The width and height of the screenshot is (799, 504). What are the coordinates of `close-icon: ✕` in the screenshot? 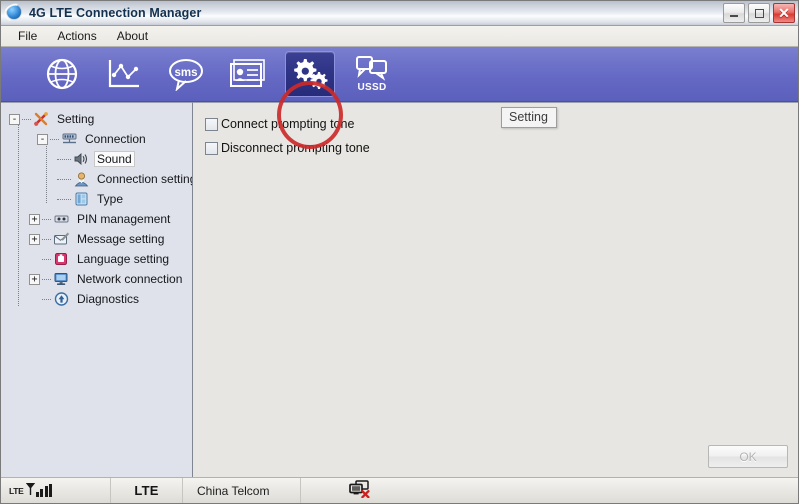 It's located at (784, 13).